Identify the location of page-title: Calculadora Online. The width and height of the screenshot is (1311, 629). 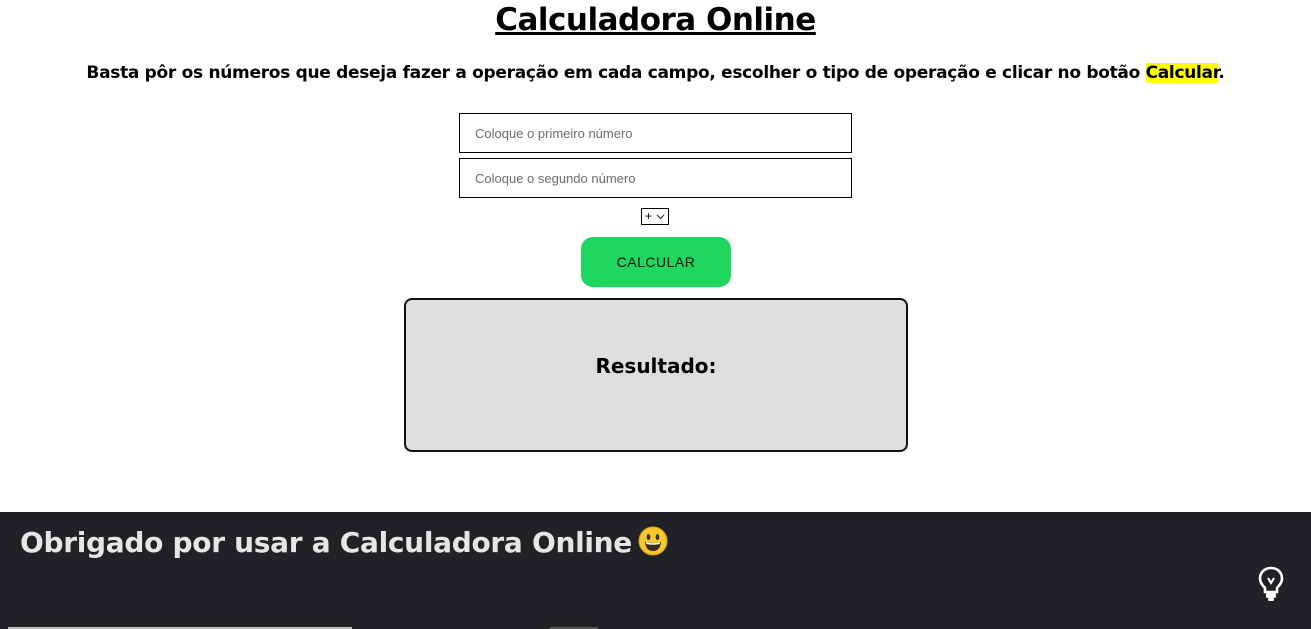
(655, 20).